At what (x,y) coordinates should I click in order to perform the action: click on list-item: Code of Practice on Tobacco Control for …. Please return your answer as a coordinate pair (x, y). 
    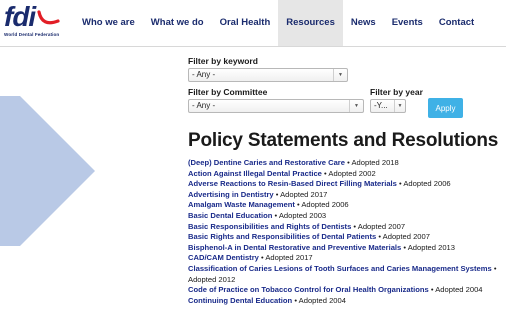
    Looking at the image, I should click on (344, 290).